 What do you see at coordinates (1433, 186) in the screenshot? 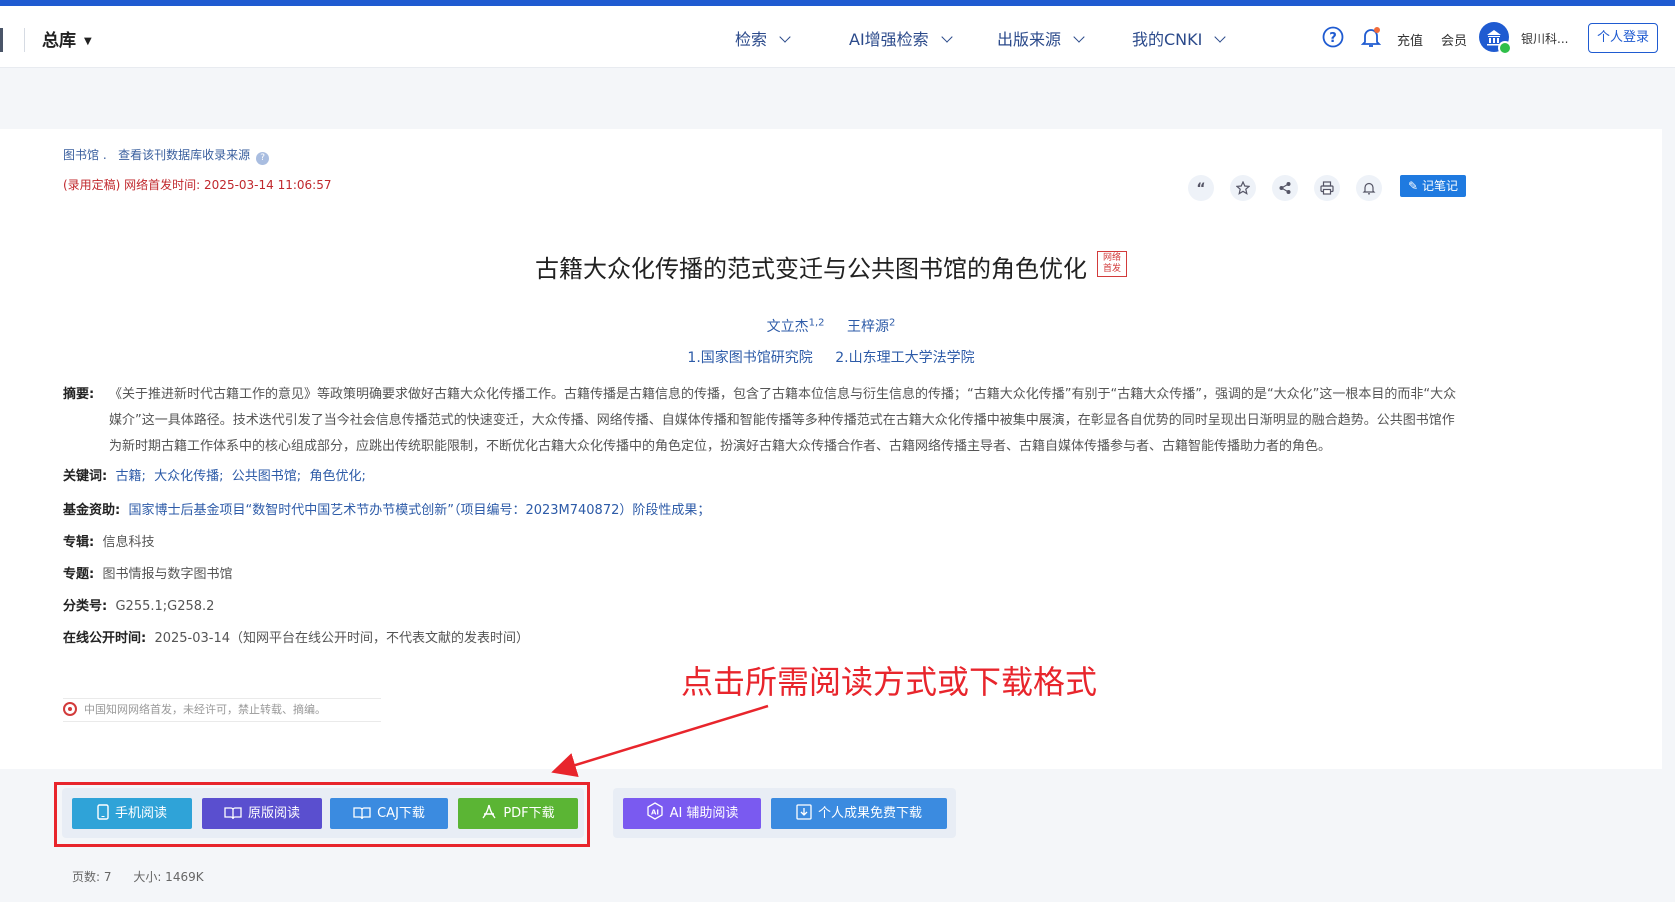
I see `take-notes-button: ✎ 记笔记` at bounding box center [1433, 186].